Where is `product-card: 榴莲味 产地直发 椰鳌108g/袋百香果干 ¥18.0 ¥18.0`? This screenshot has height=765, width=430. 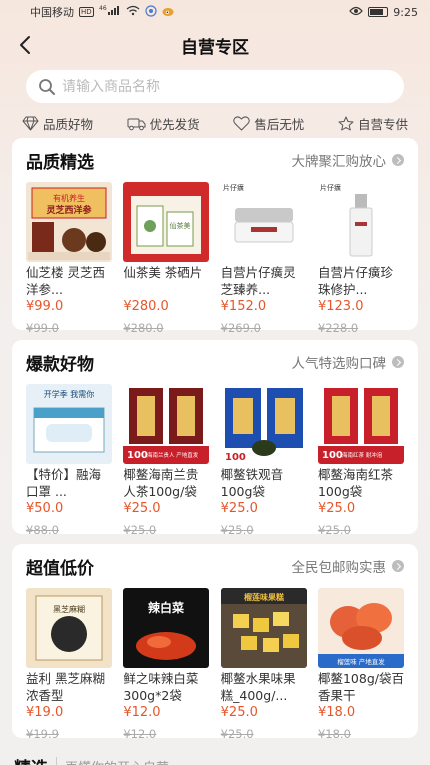 product-card: 榴莲味 产地直发 椰鳌108g/袋百香果干 ¥18.0 ¥18.0 is located at coordinates (360, 665).